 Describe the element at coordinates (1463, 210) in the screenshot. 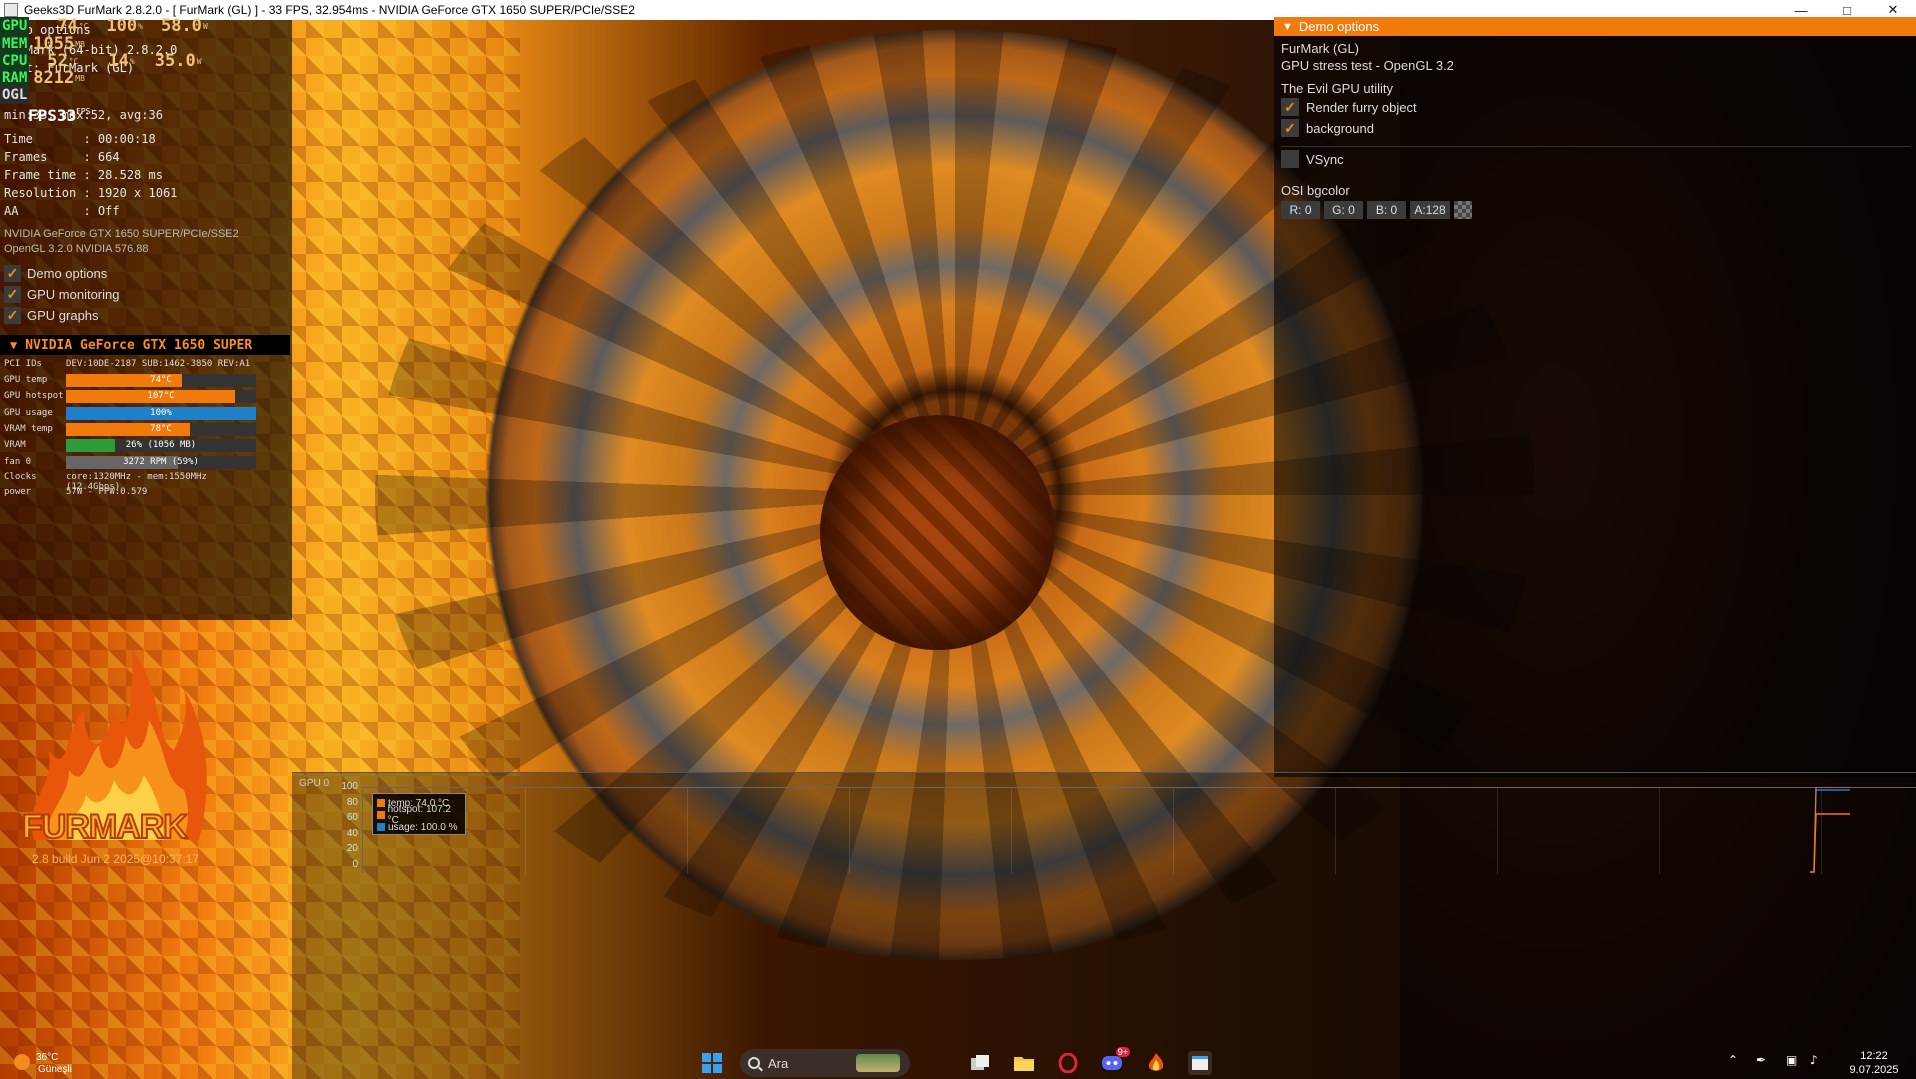

I see `color-preview-swatch` at that location.